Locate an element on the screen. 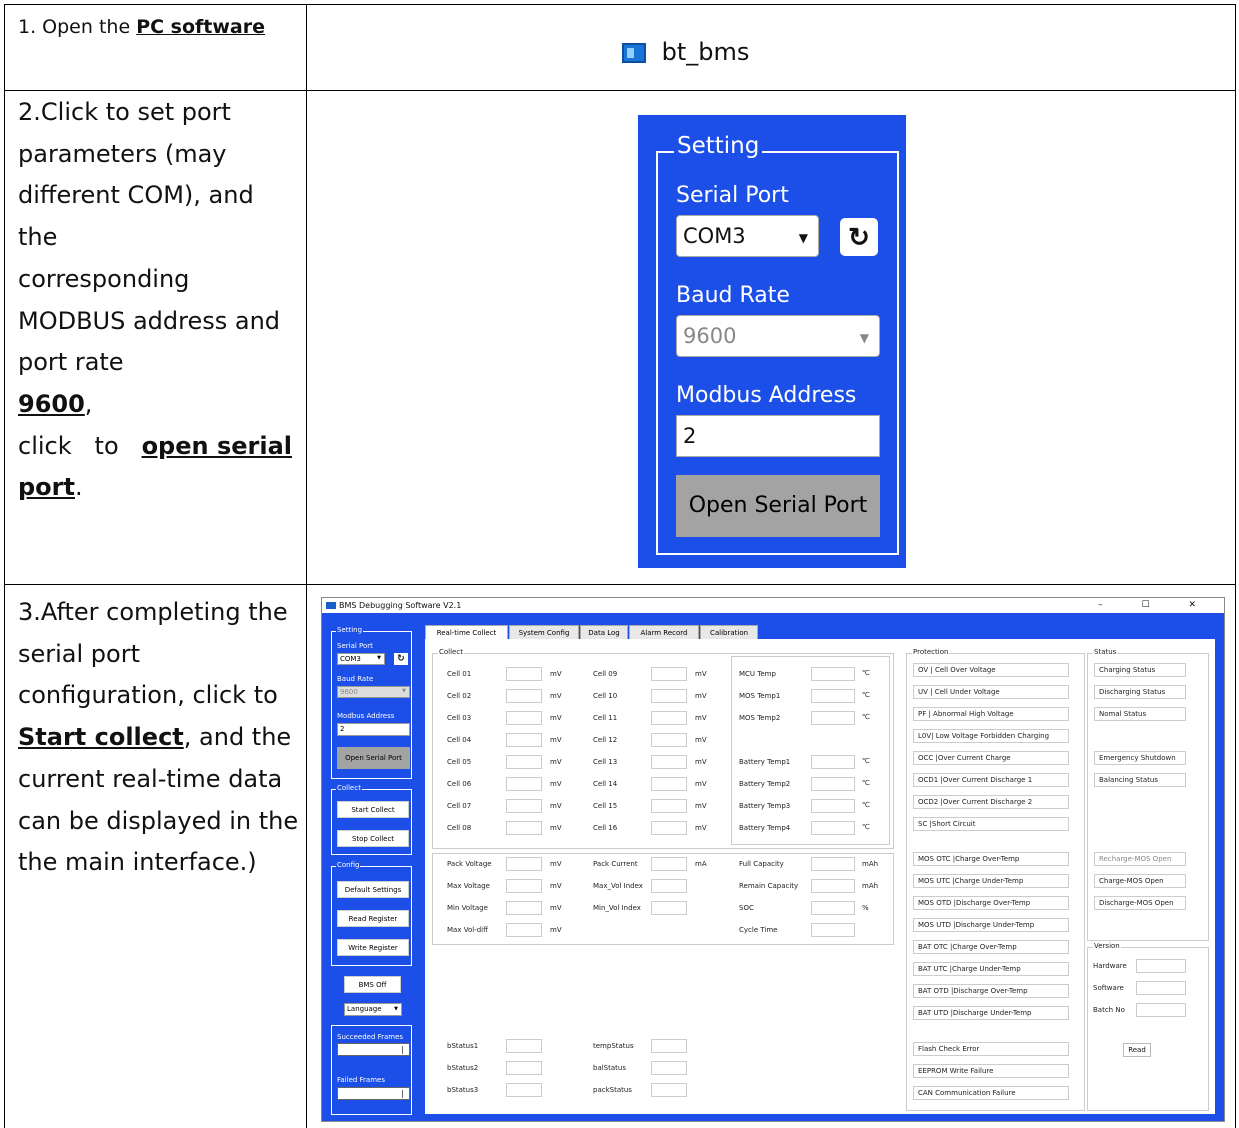 This screenshot has width=1239, height=1128. step-2-line: corresponding is located at coordinates (104, 278).